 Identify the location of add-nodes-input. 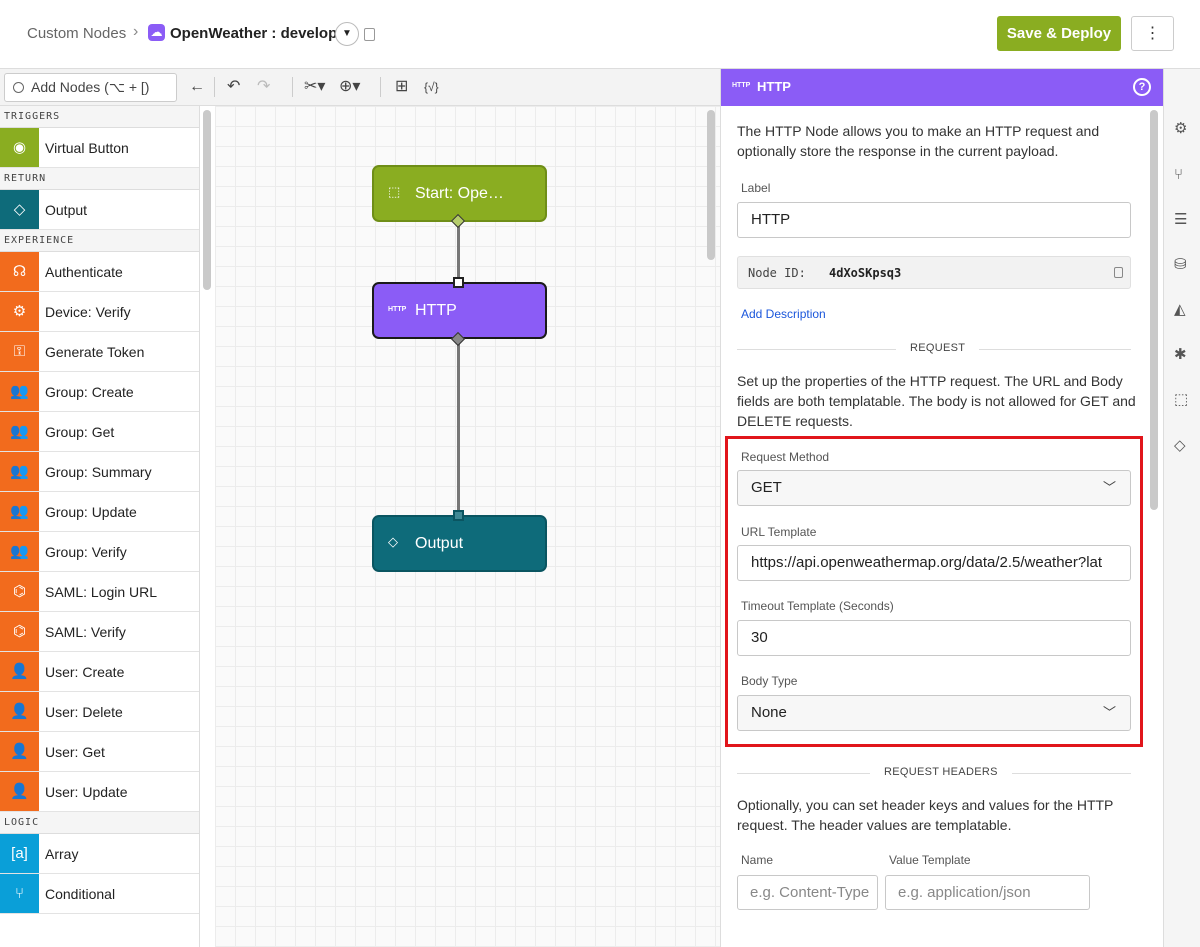
(103, 87).